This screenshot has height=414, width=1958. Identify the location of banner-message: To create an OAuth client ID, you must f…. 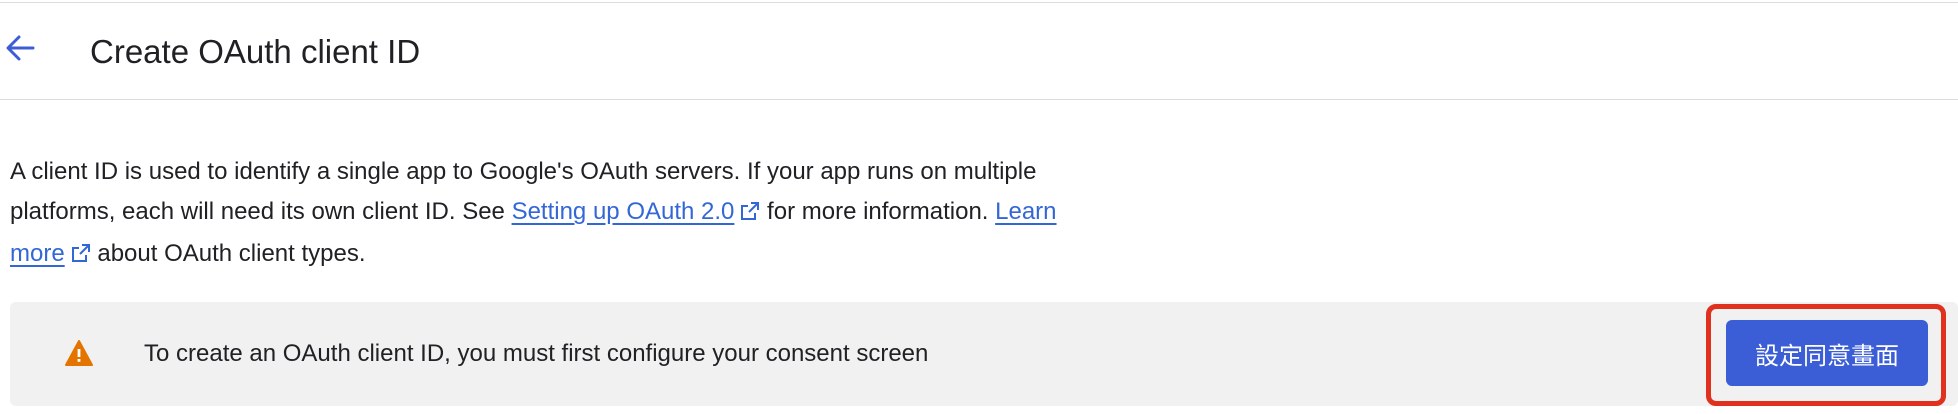
(536, 353).